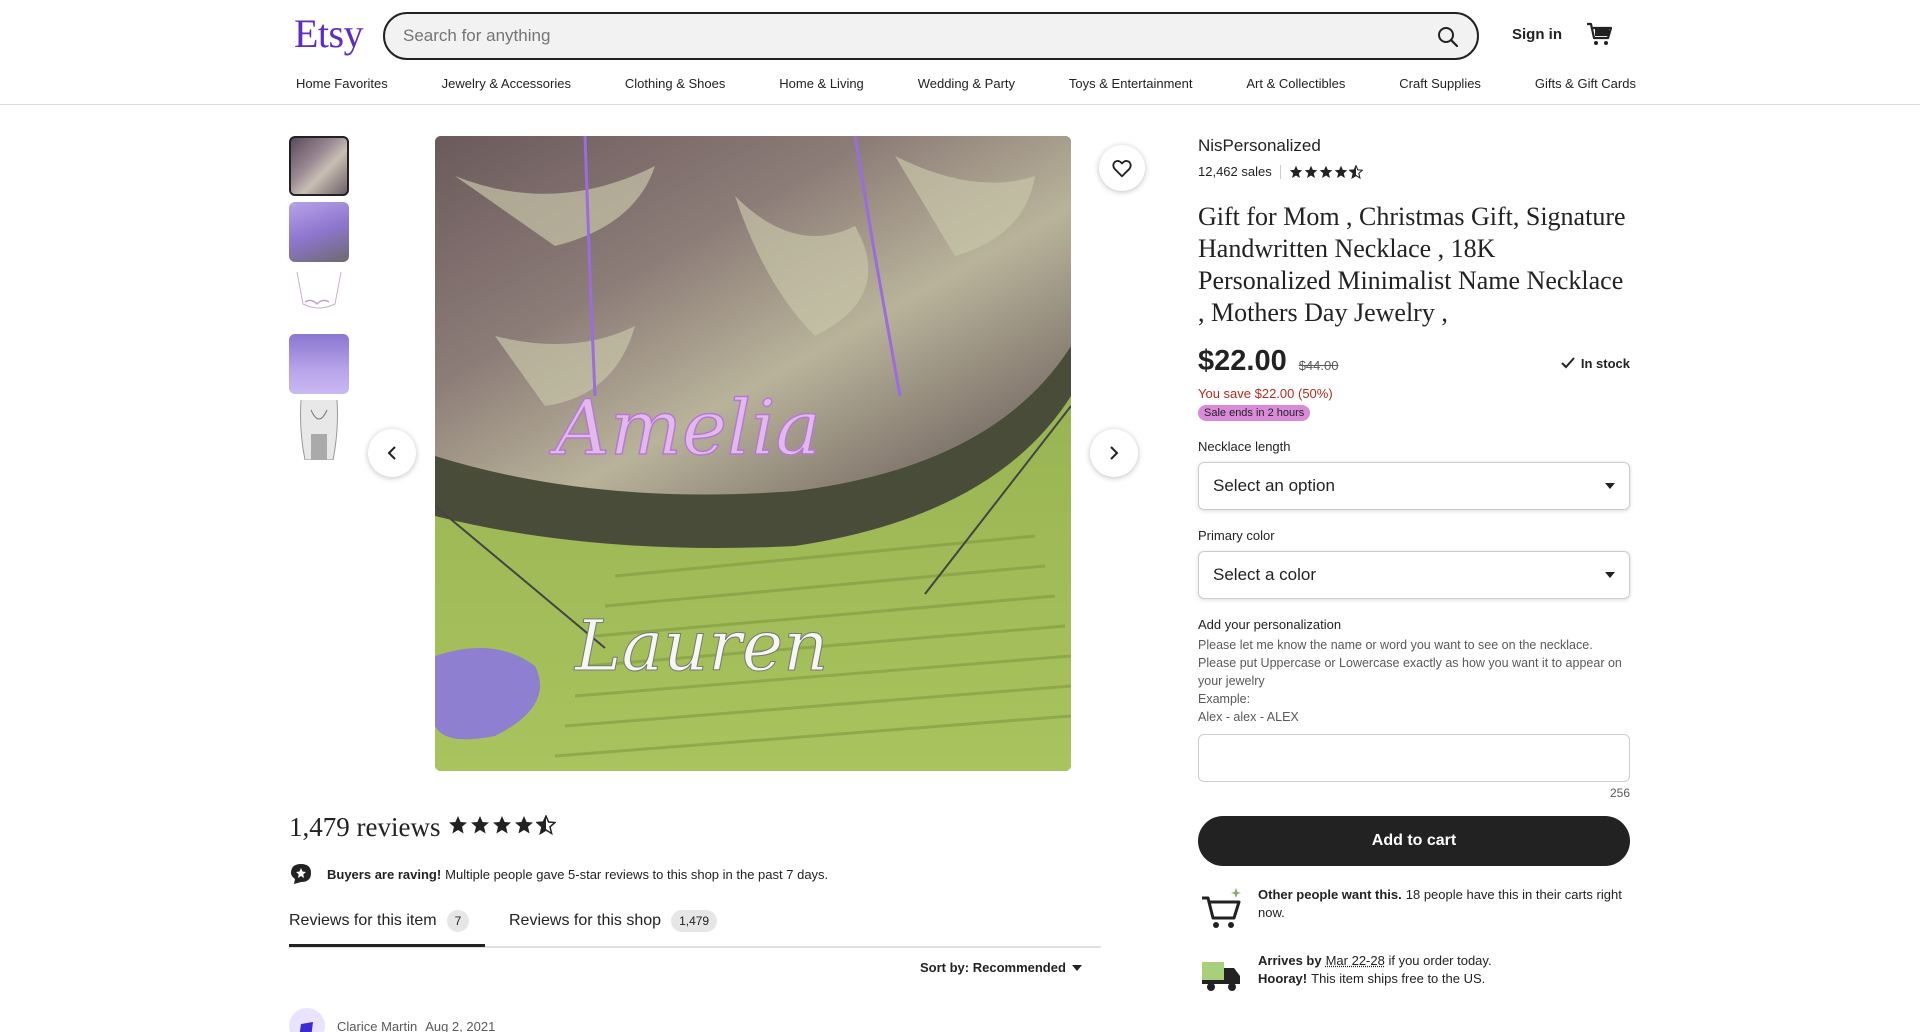 The width and height of the screenshot is (1920, 1032). I want to click on necklace-name-top: Amelia, so click(685, 427).